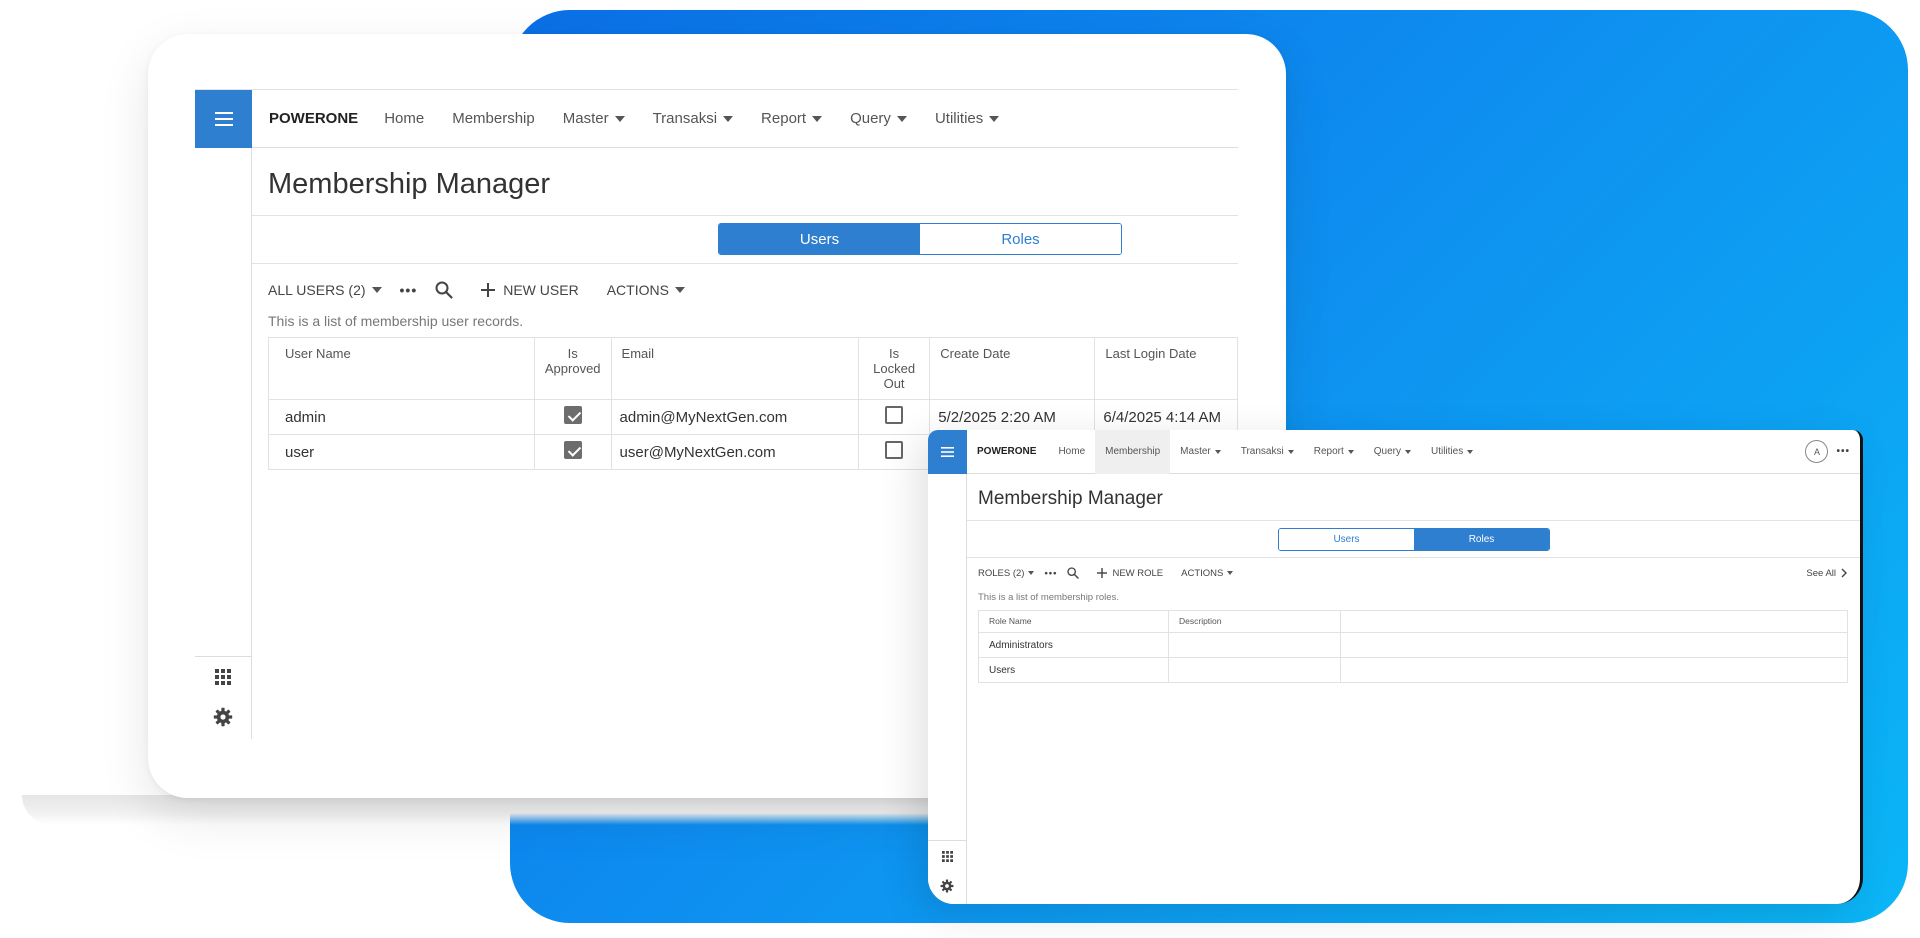  Describe the element at coordinates (894, 368) in the screenshot. I see `col-is-locked-out: Is Locked Out` at that location.